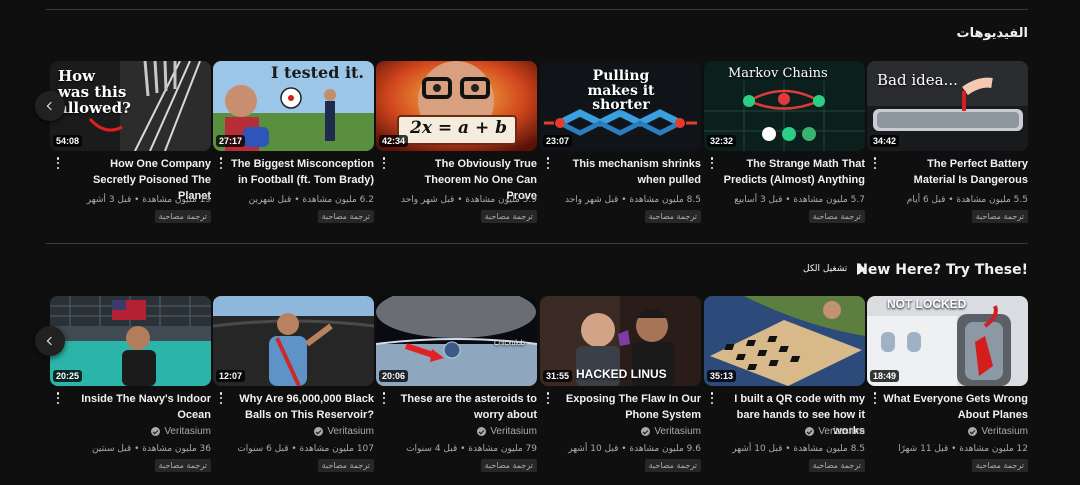 The width and height of the screenshot is (1080, 485). Describe the element at coordinates (151, 449) in the screenshot. I see `video-meta: 36 مليون مشاهدة • قبل سنتين` at that location.